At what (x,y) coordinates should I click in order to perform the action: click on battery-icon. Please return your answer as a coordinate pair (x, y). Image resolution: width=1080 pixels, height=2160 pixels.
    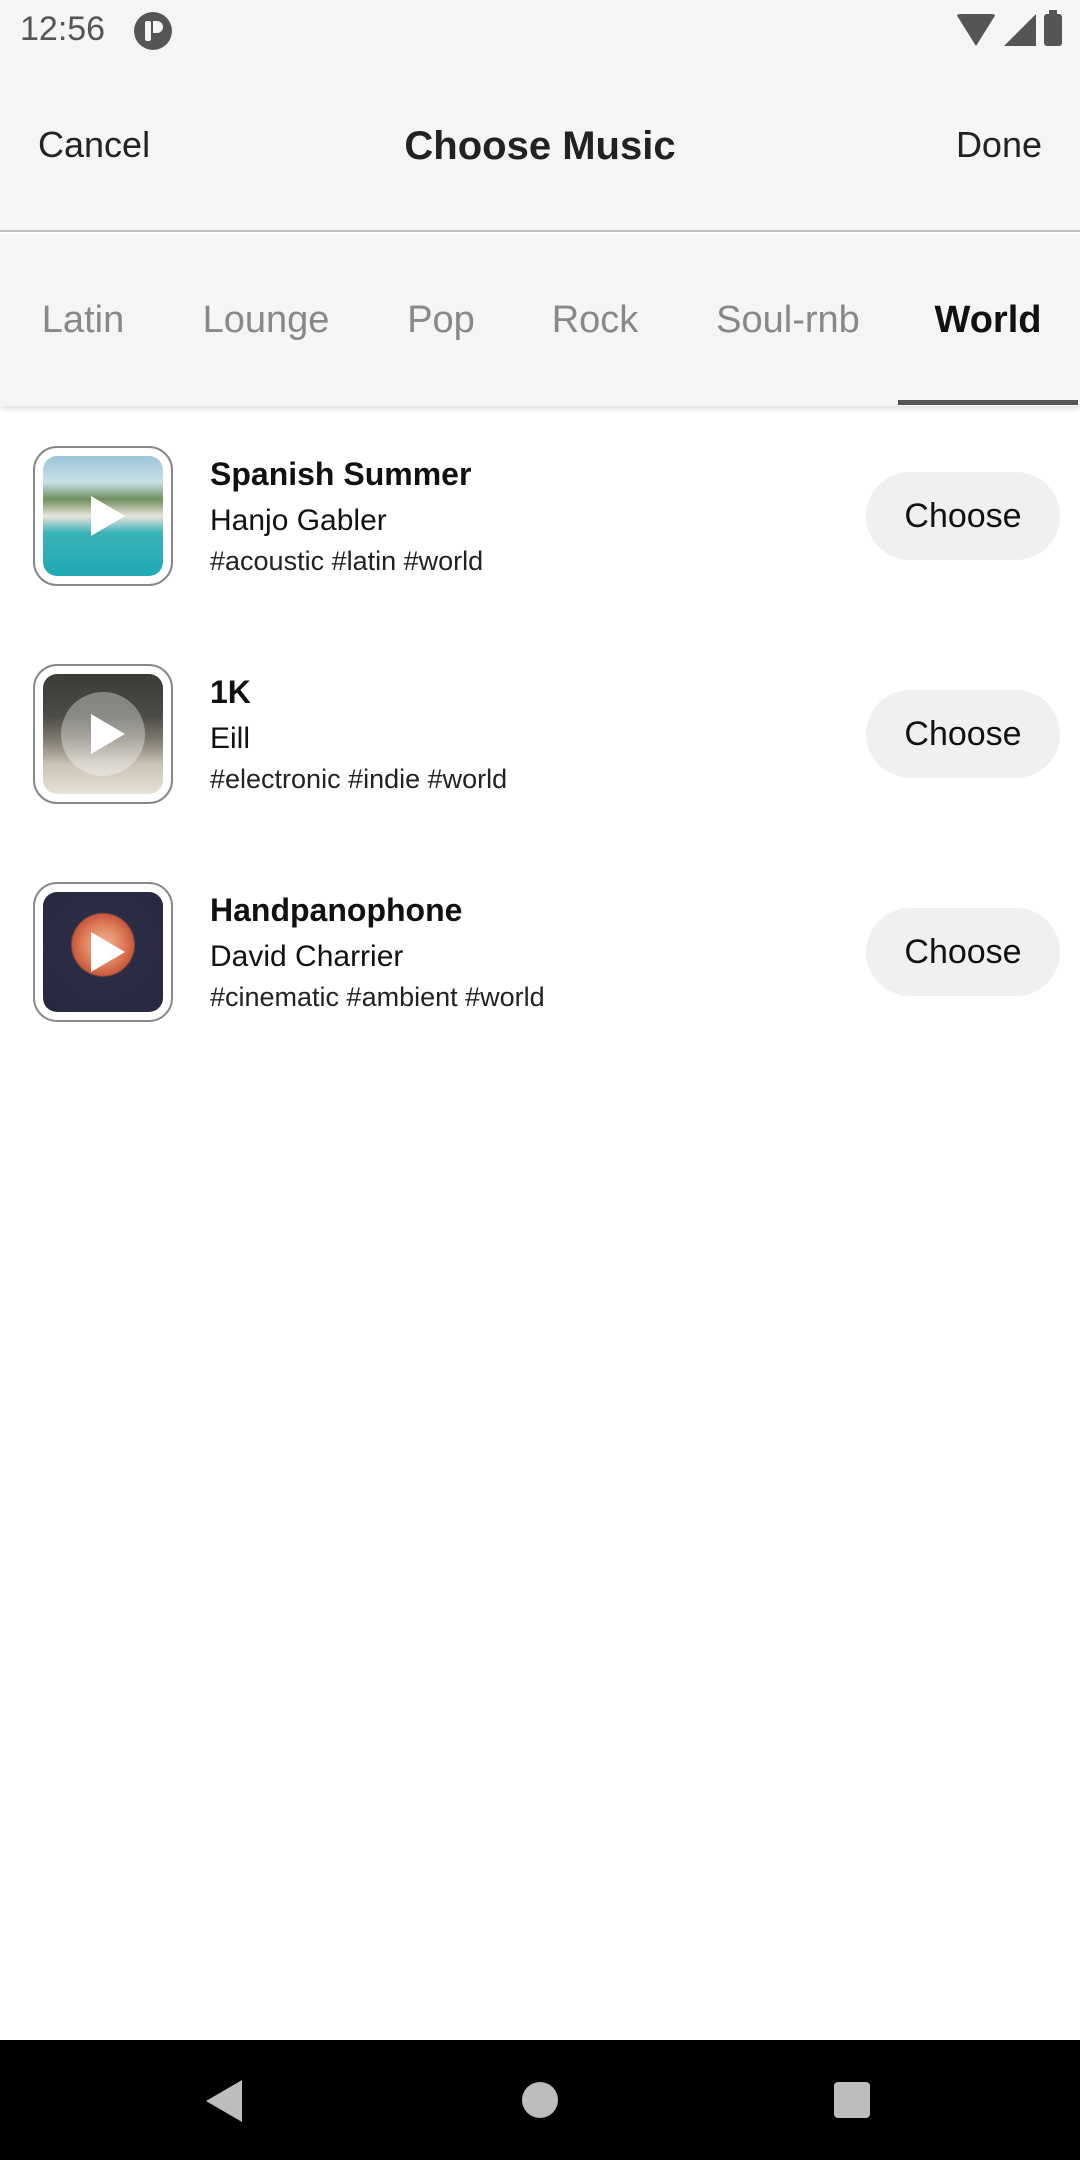
    Looking at the image, I should click on (1053, 28).